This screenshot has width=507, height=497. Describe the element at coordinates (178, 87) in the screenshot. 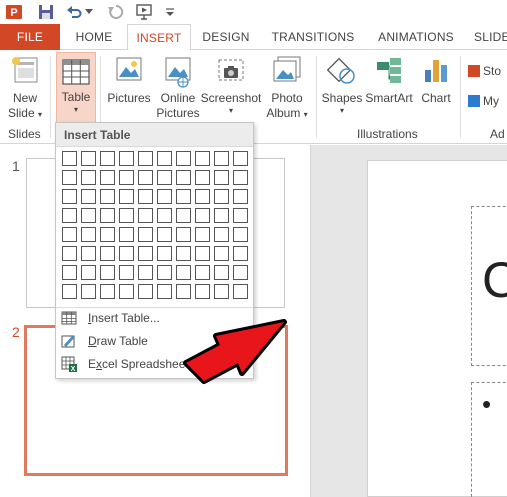

I see `online-pictures-button: Online Pictures` at that location.